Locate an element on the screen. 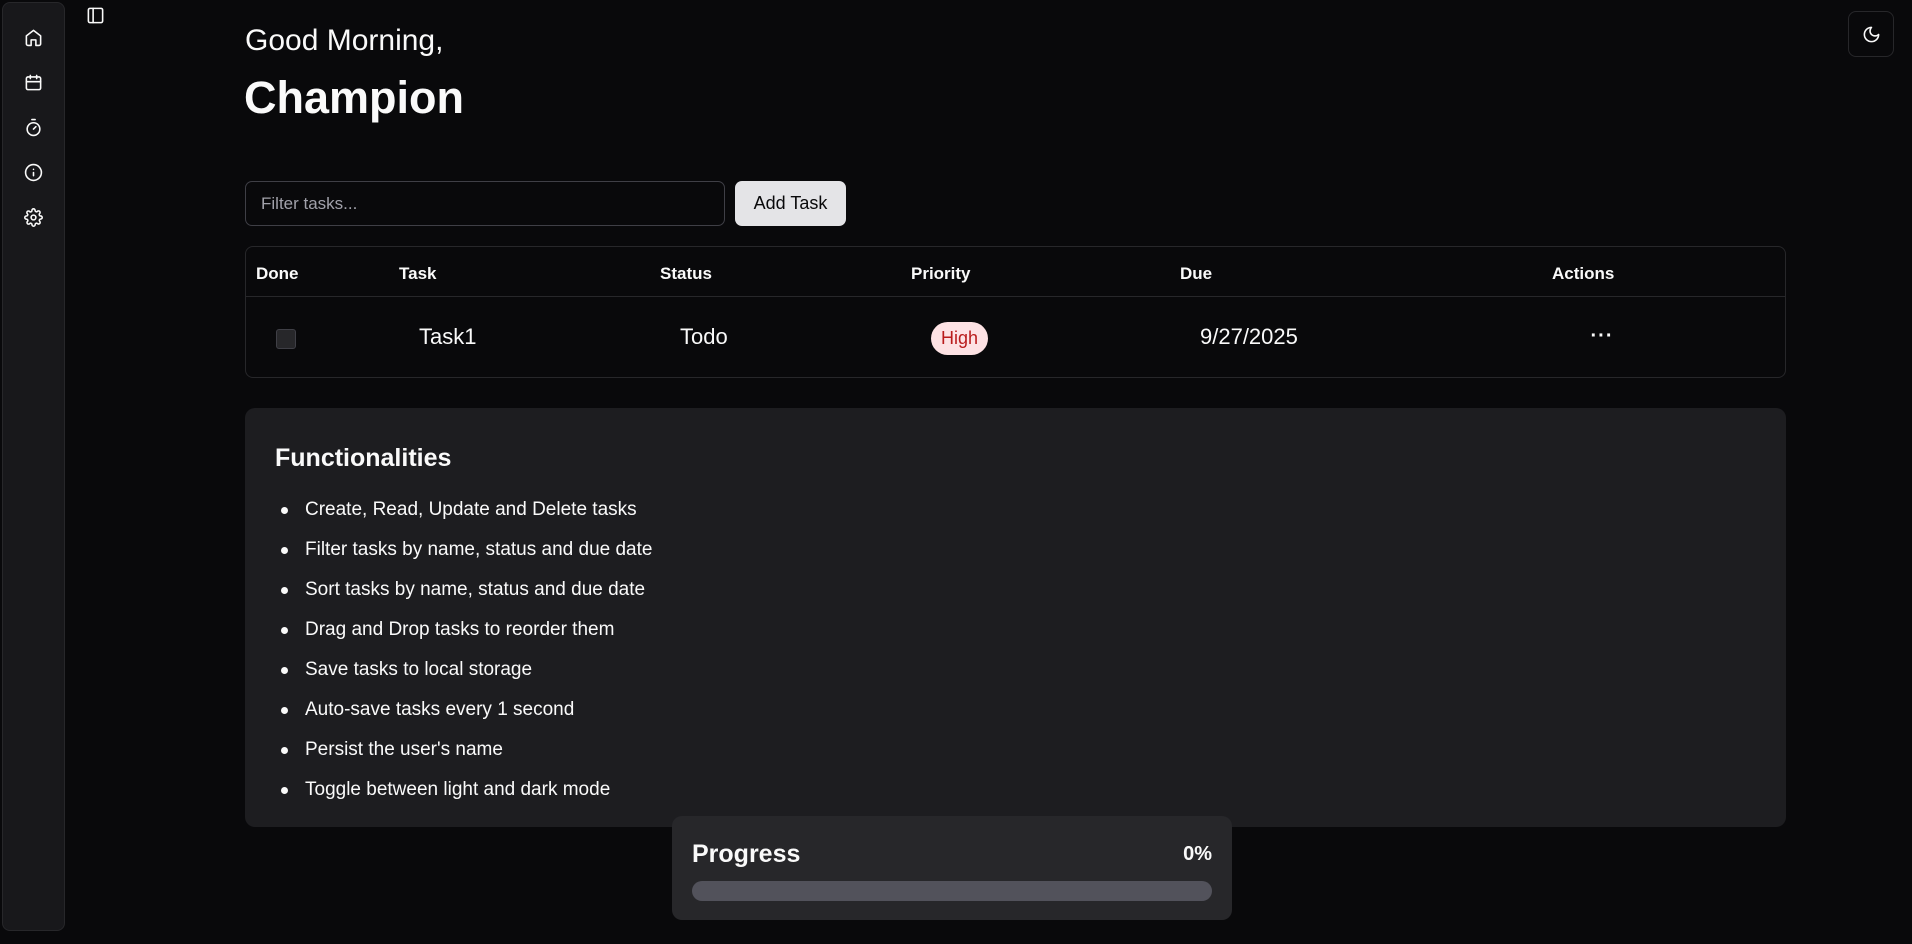  timer-icon is located at coordinates (33, 127).